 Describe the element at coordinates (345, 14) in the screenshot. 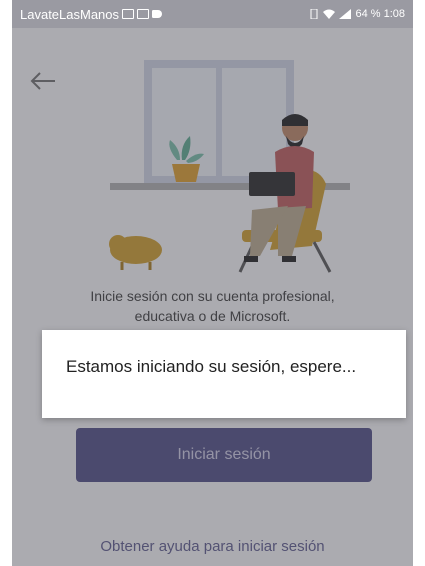

I see `signal-icon` at that location.